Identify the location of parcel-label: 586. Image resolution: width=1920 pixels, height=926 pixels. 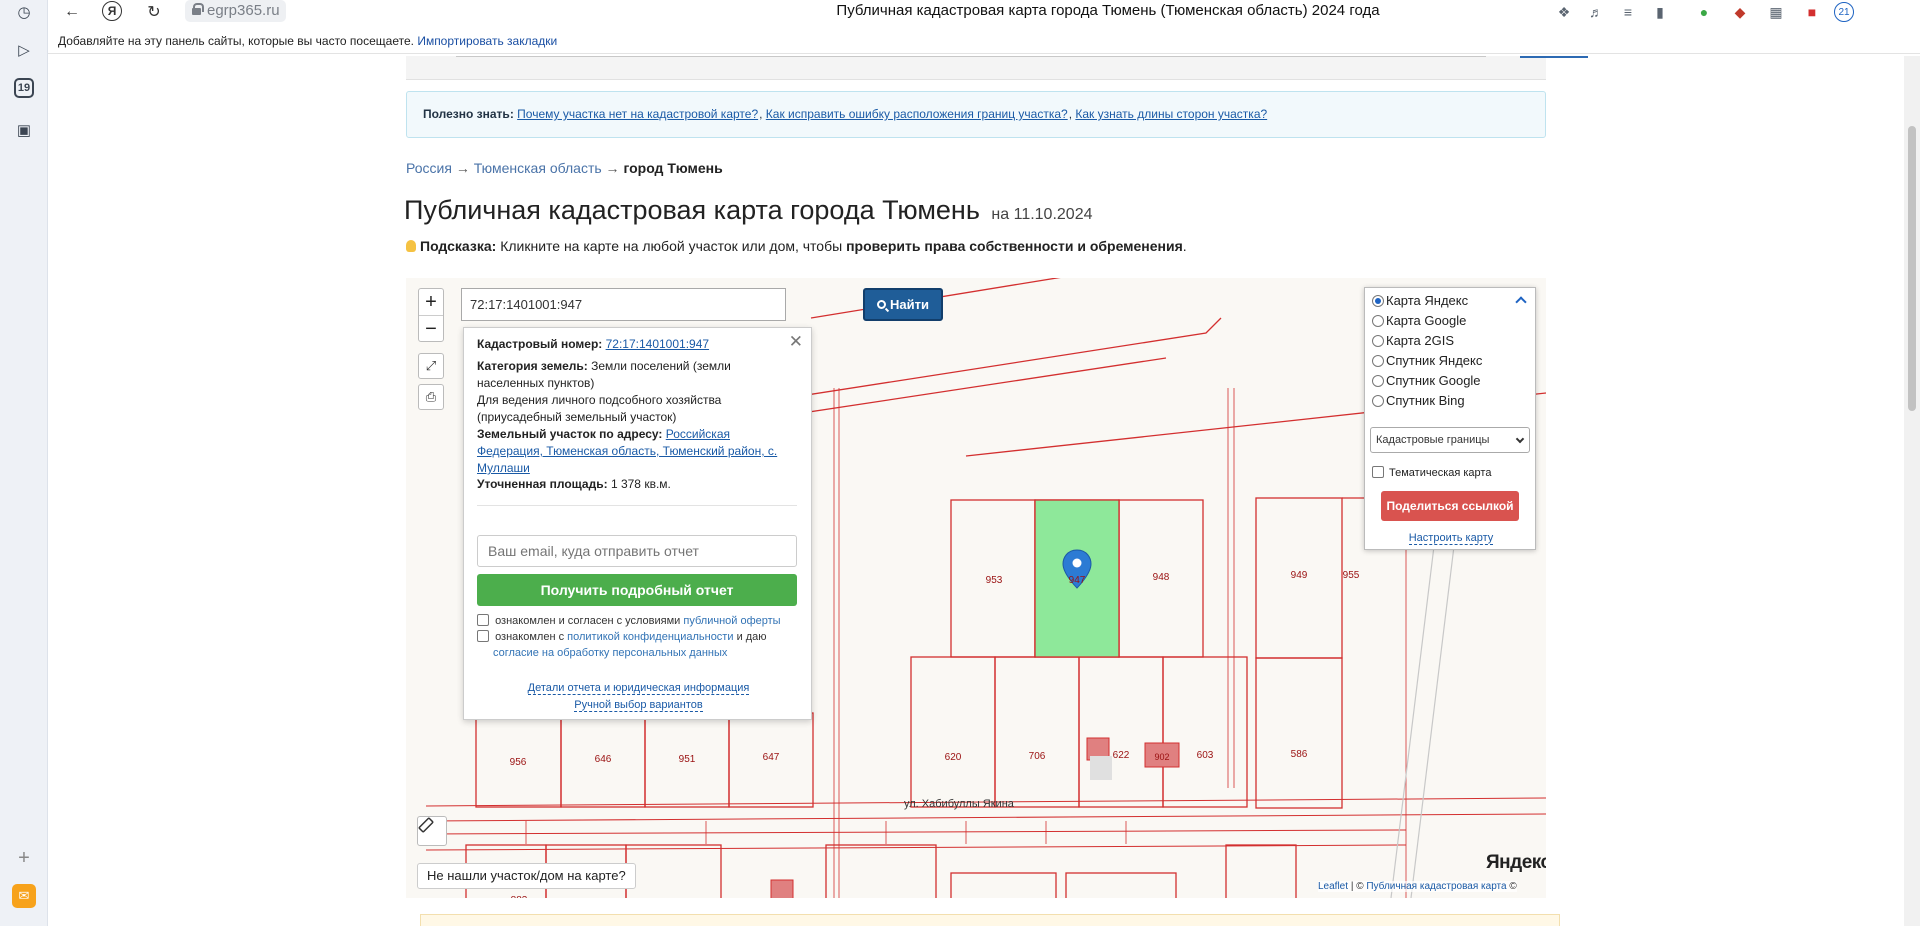
(1299, 754).